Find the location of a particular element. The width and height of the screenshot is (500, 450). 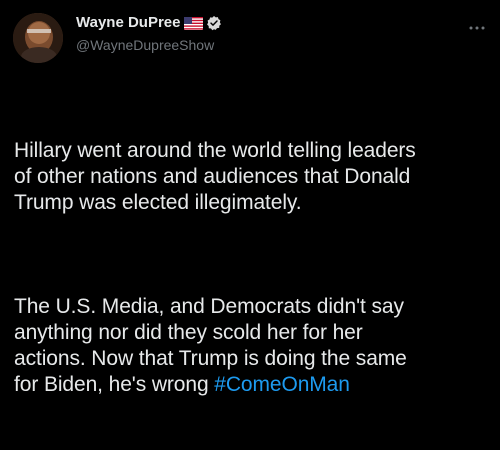

avatar is located at coordinates (38, 38).